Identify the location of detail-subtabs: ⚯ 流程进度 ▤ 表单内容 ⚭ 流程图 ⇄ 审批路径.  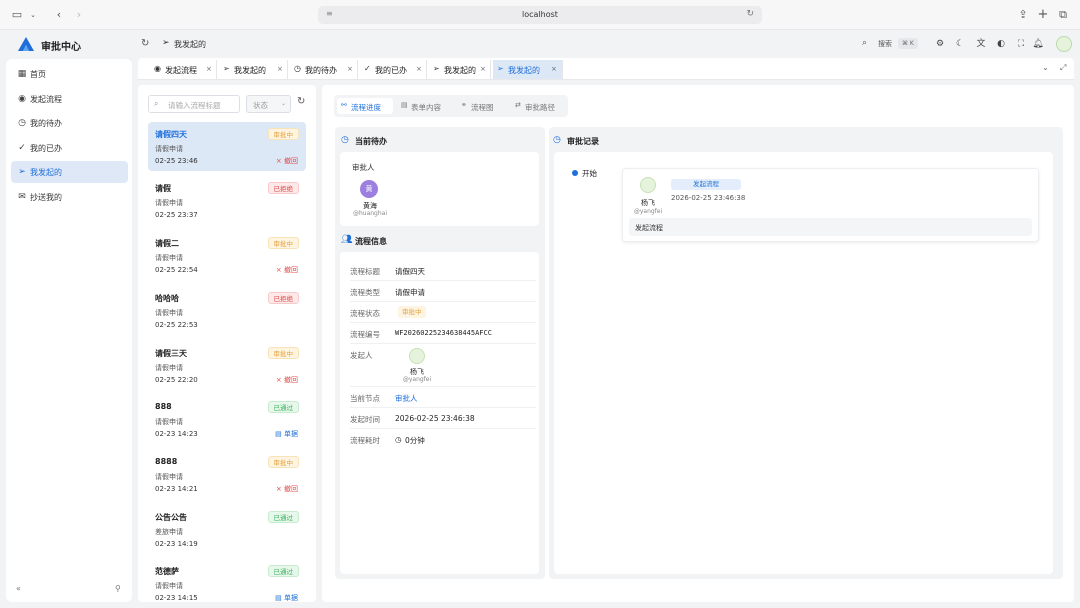
(451, 106).